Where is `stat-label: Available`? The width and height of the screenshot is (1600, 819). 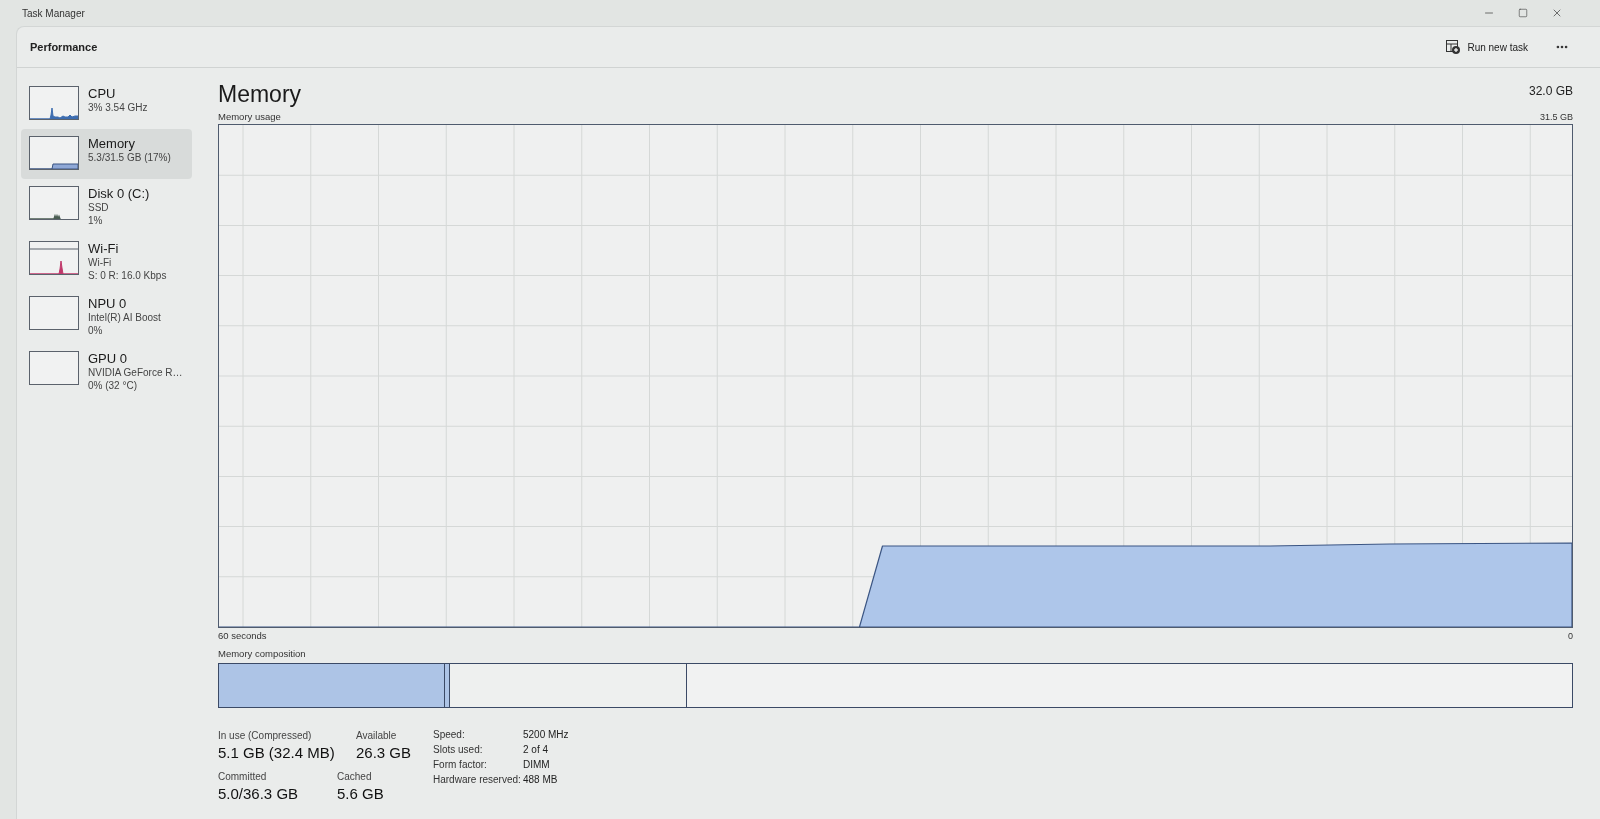
stat-label: Available is located at coordinates (377, 735).